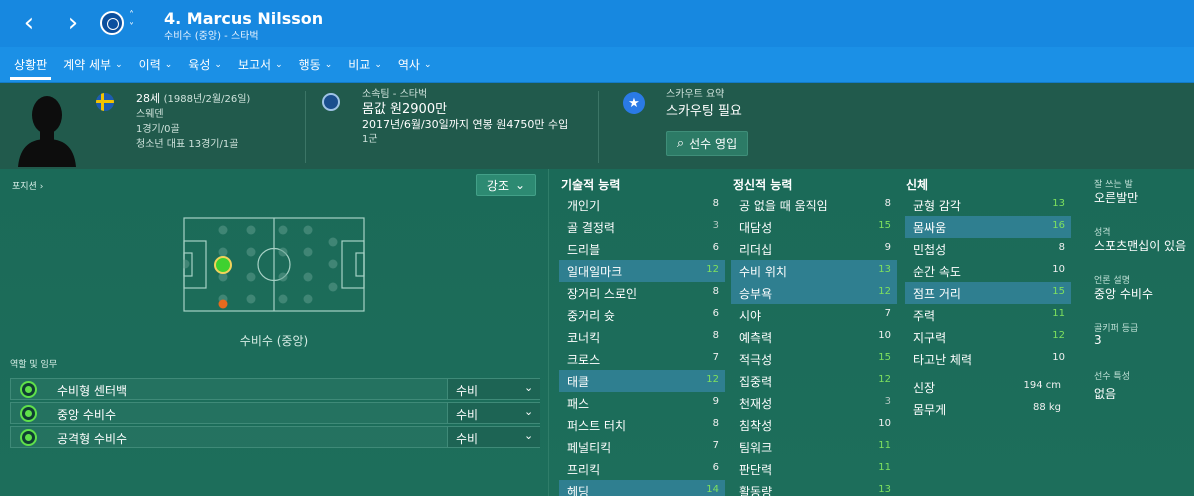  Describe the element at coordinates (642, 293) in the screenshot. I see `attribute-row: 장거리 스로인 8` at that location.